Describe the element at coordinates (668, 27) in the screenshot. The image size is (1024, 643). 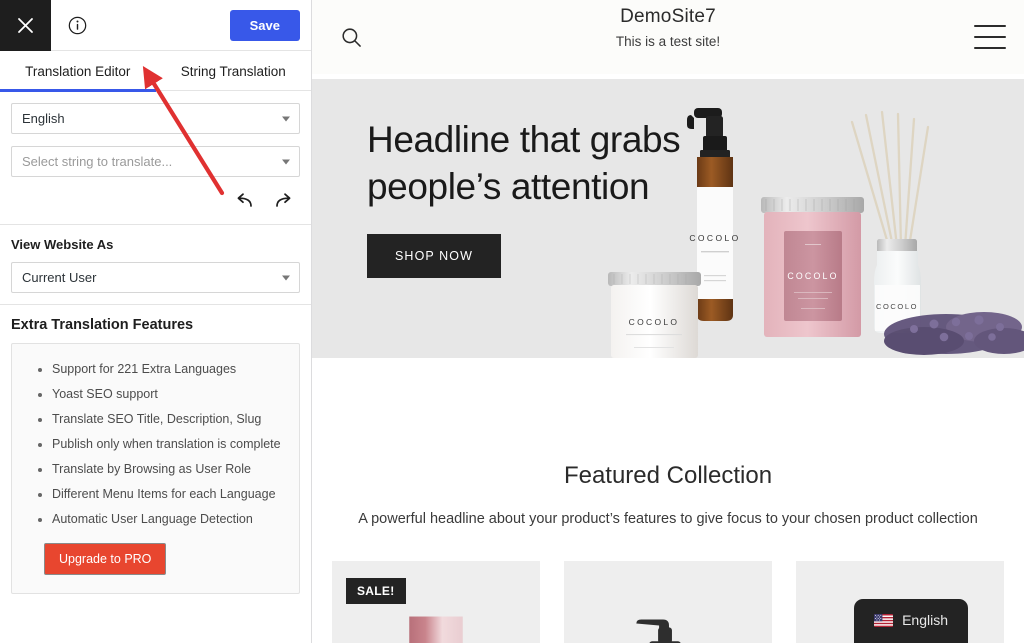
I see `site-branding: DemoSite7 This is a test site!` at that location.